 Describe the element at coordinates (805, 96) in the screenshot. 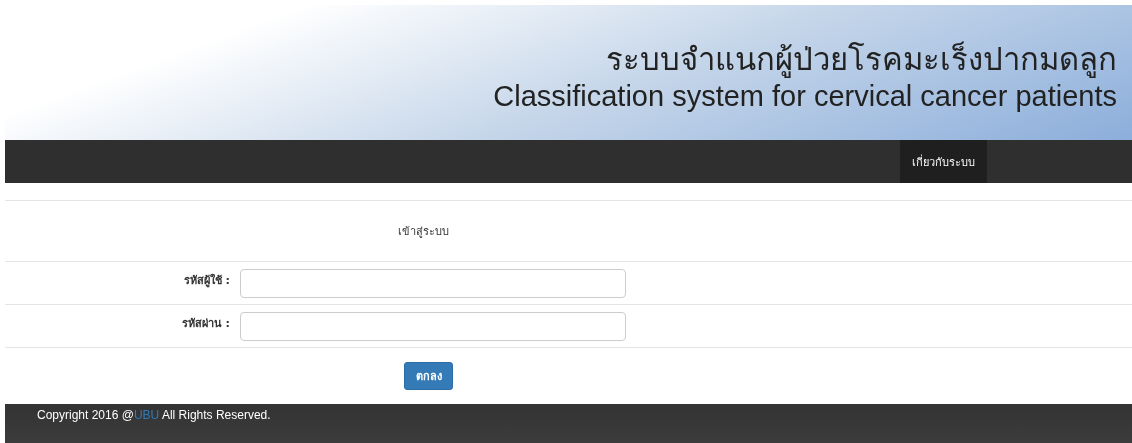

I see `site-title-english: Classification system for cervical cancer patients` at that location.